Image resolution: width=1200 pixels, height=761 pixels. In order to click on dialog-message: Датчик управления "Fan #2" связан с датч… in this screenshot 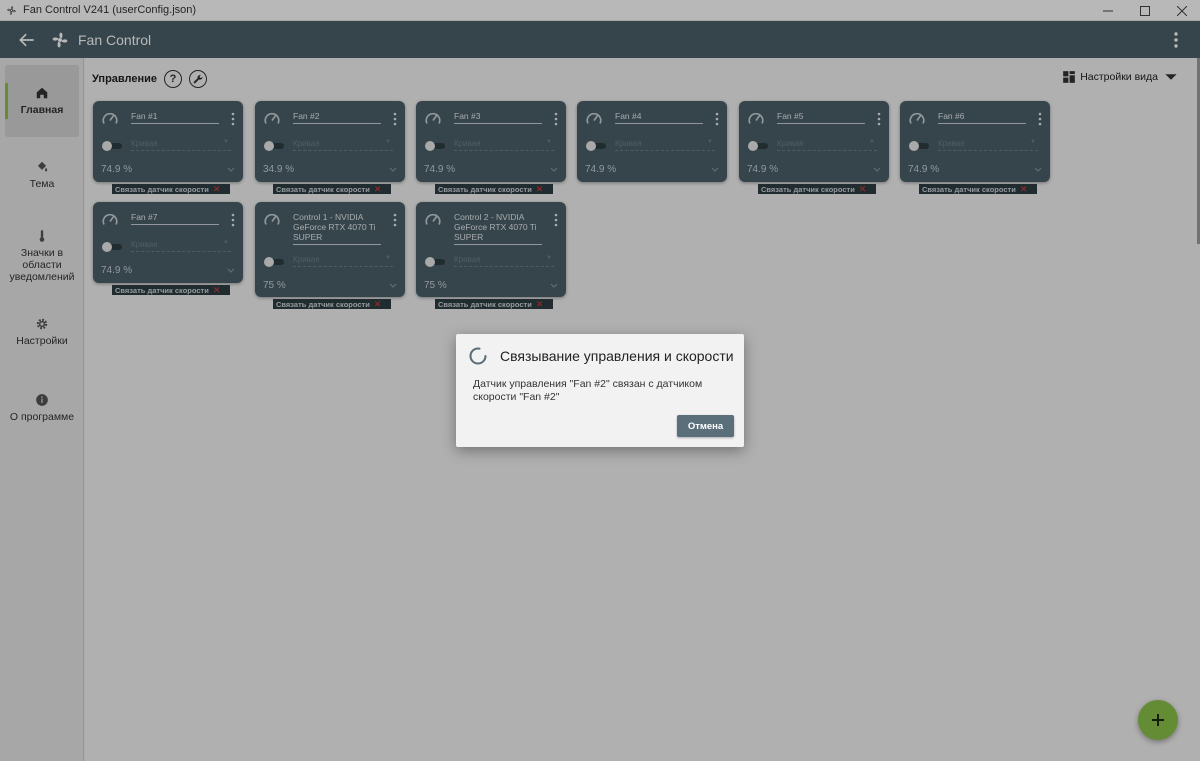, I will do `click(588, 390)`.